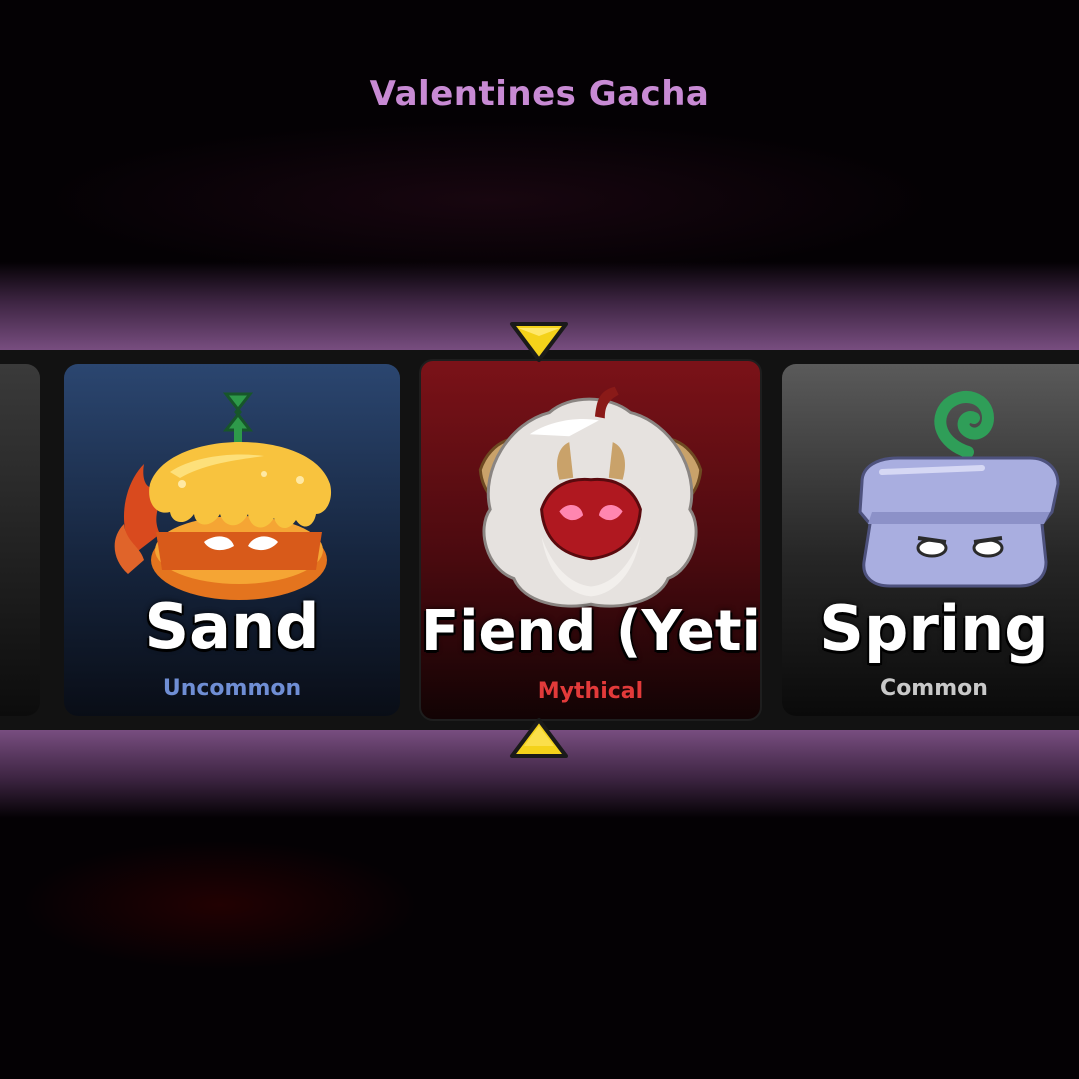 The height and width of the screenshot is (1079, 1079). I want to click on fiend-yeti-fruit-icon, so click(590, 497).